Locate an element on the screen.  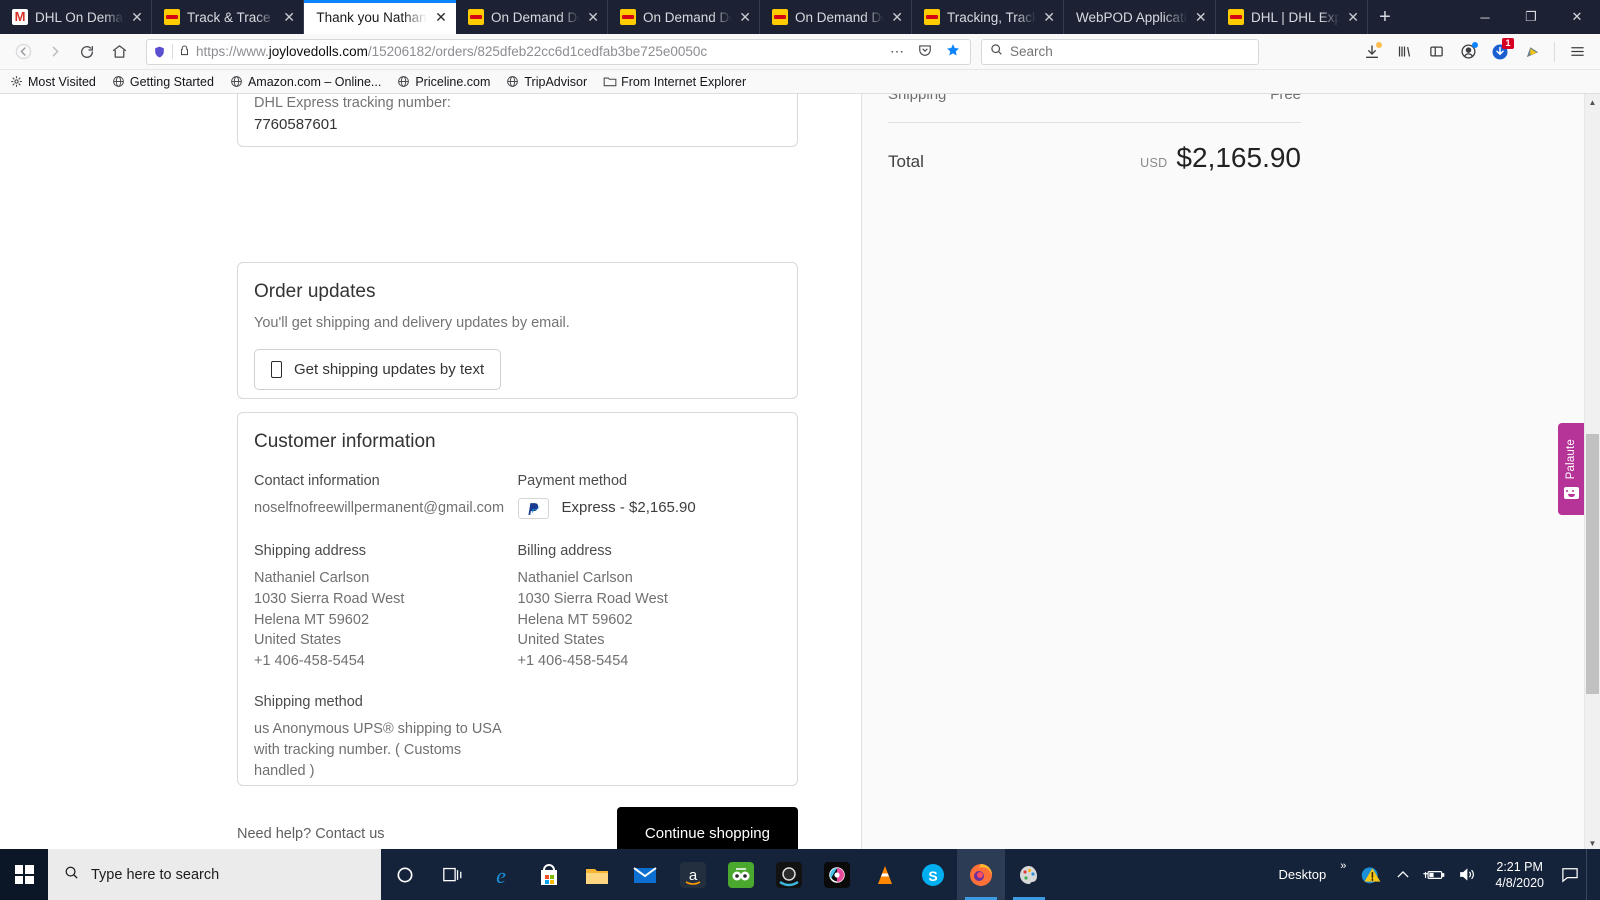
warning-triangle-icon is located at coordinates (1371, 874).